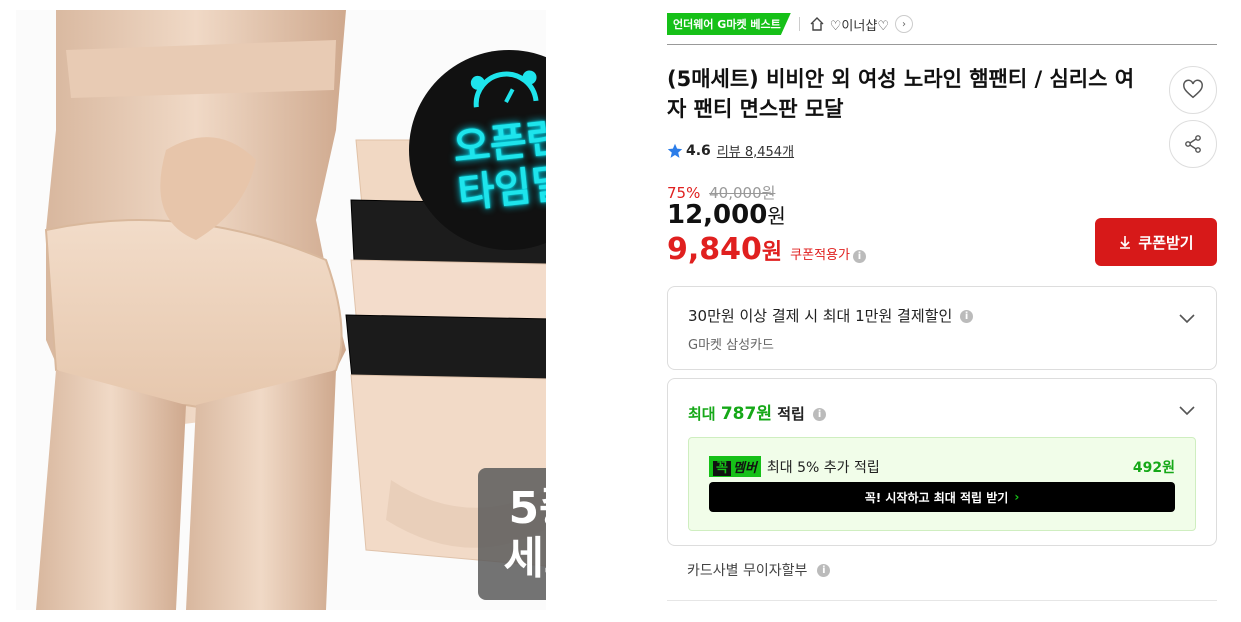 This screenshot has width=1241, height=622. Describe the element at coordinates (817, 24) in the screenshot. I see `home-icon` at that location.